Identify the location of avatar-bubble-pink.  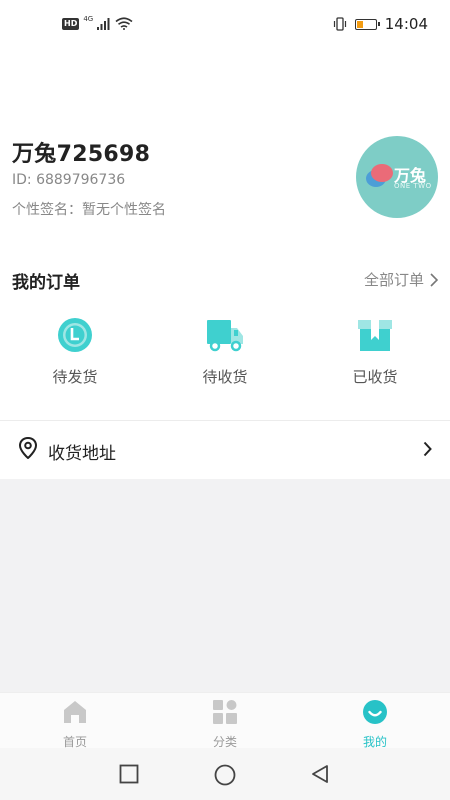
(382, 173).